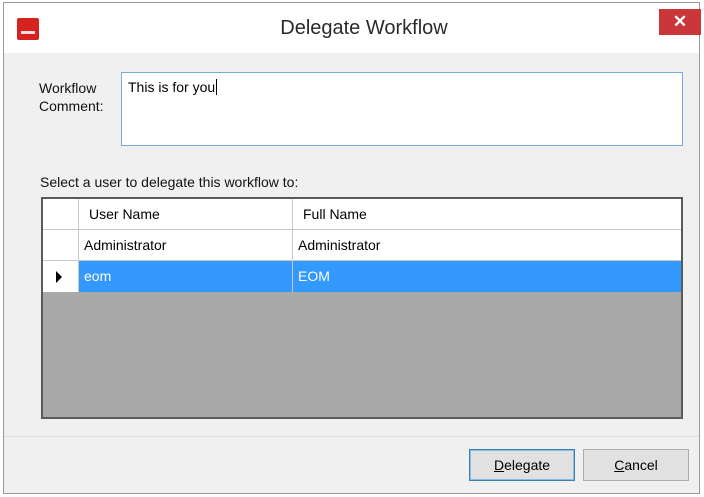  I want to click on delegate-mnemonic: D, so click(499, 465).